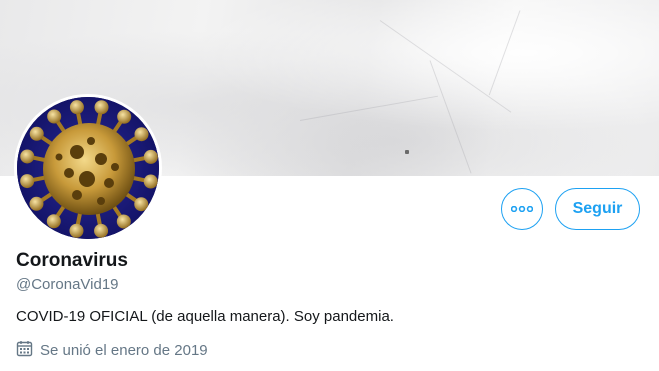 The height and width of the screenshot is (371, 659). What do you see at coordinates (24, 350) in the screenshot?
I see `calendar-icon` at bounding box center [24, 350].